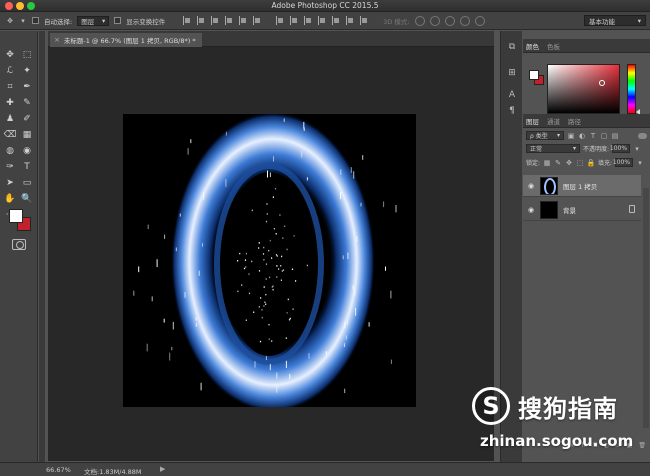  I want to click on zoom-tool-icon: 🔍, so click(27, 198).